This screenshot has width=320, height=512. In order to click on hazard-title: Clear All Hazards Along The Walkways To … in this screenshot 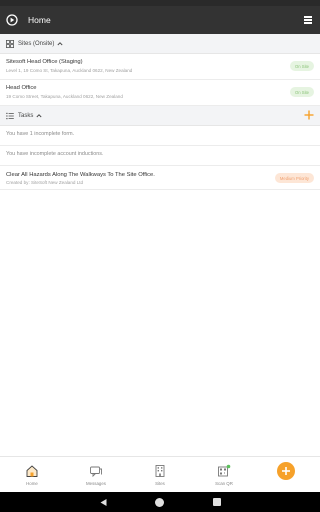, I will do `click(80, 175)`.